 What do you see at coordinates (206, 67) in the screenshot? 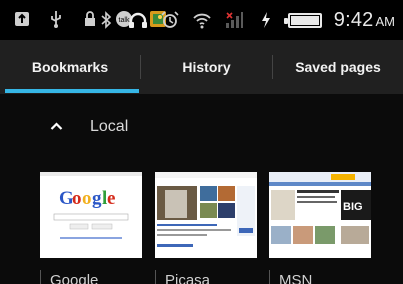
I see `tab-history: History` at bounding box center [206, 67].